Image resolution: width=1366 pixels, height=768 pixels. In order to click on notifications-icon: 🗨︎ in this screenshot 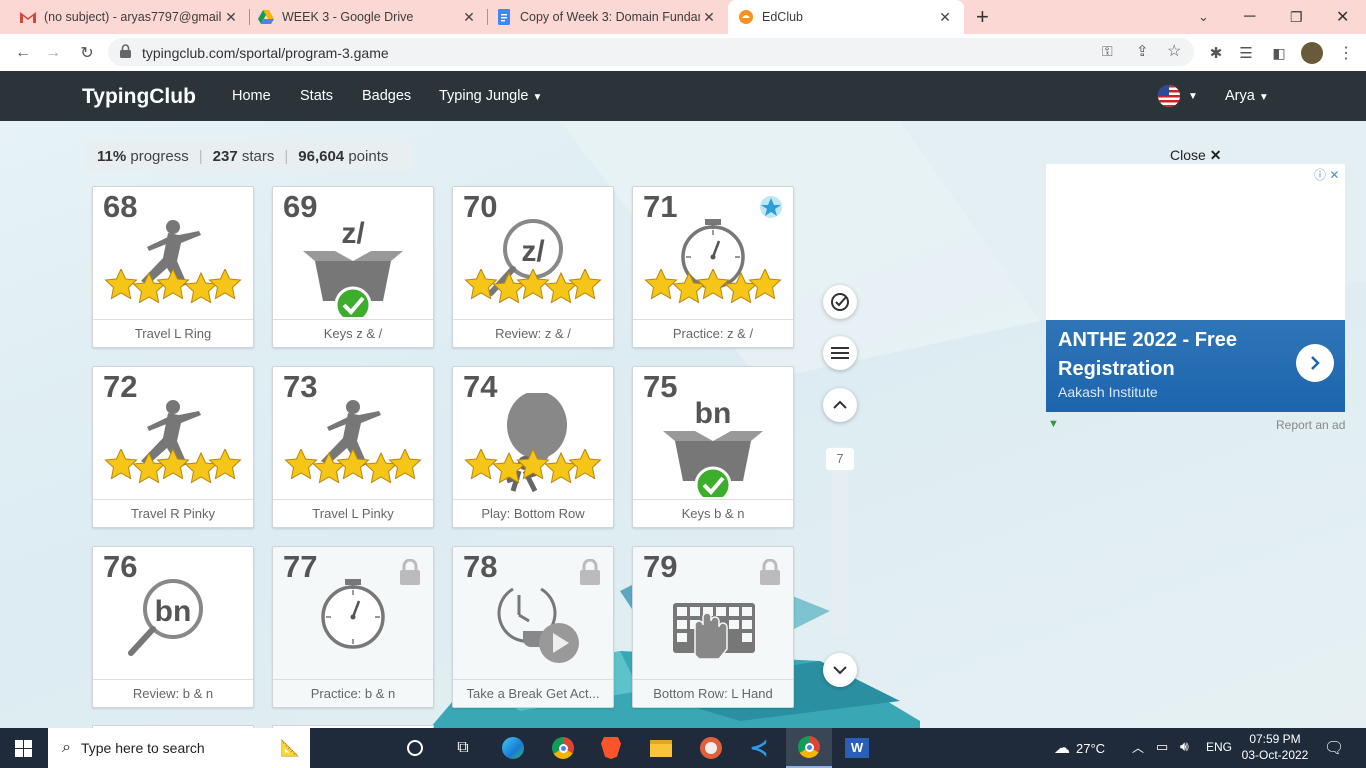, I will do `click(1334, 748)`.